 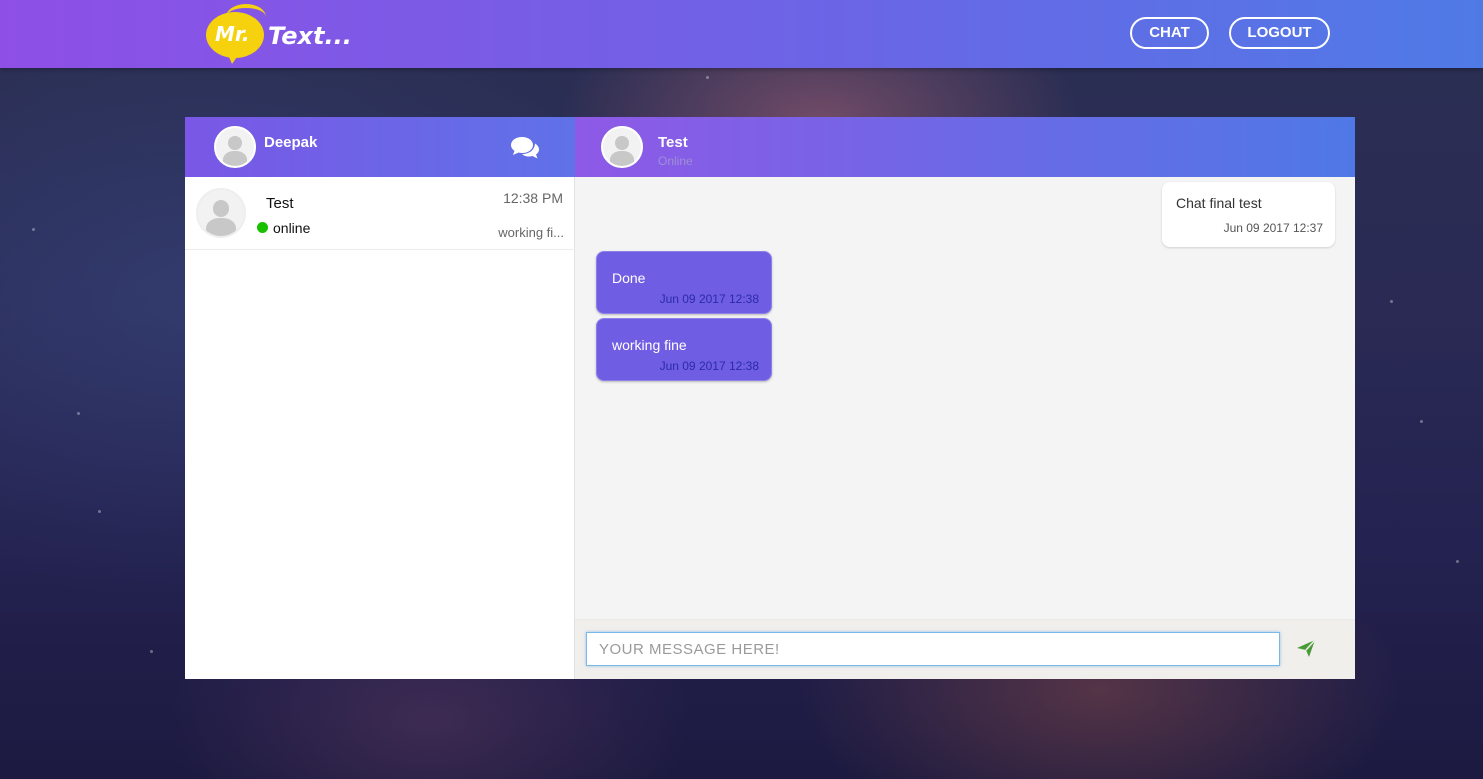 What do you see at coordinates (1306, 648) in the screenshot?
I see `send-icon` at bounding box center [1306, 648].